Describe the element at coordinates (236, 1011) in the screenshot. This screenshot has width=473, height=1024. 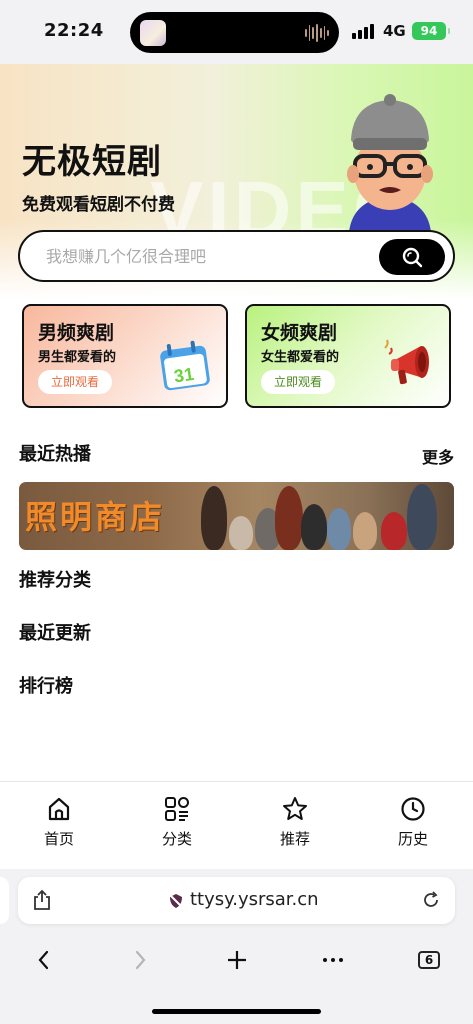
I see `home-indicator` at that location.